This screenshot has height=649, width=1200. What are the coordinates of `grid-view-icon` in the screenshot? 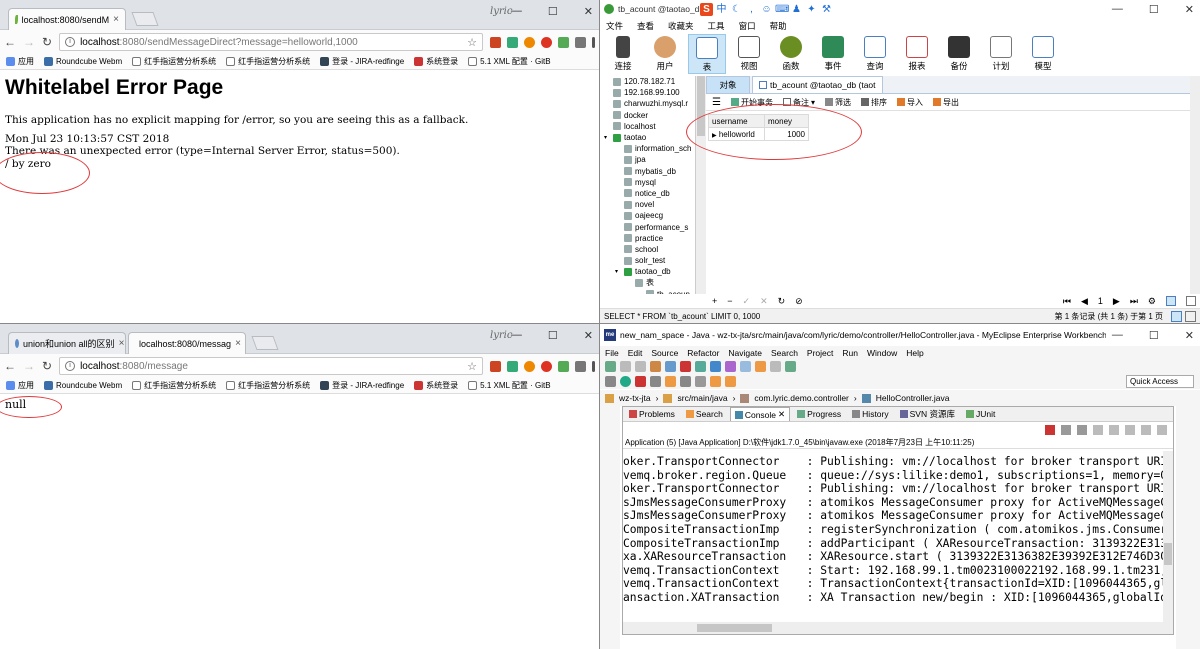 It's located at (1171, 301).